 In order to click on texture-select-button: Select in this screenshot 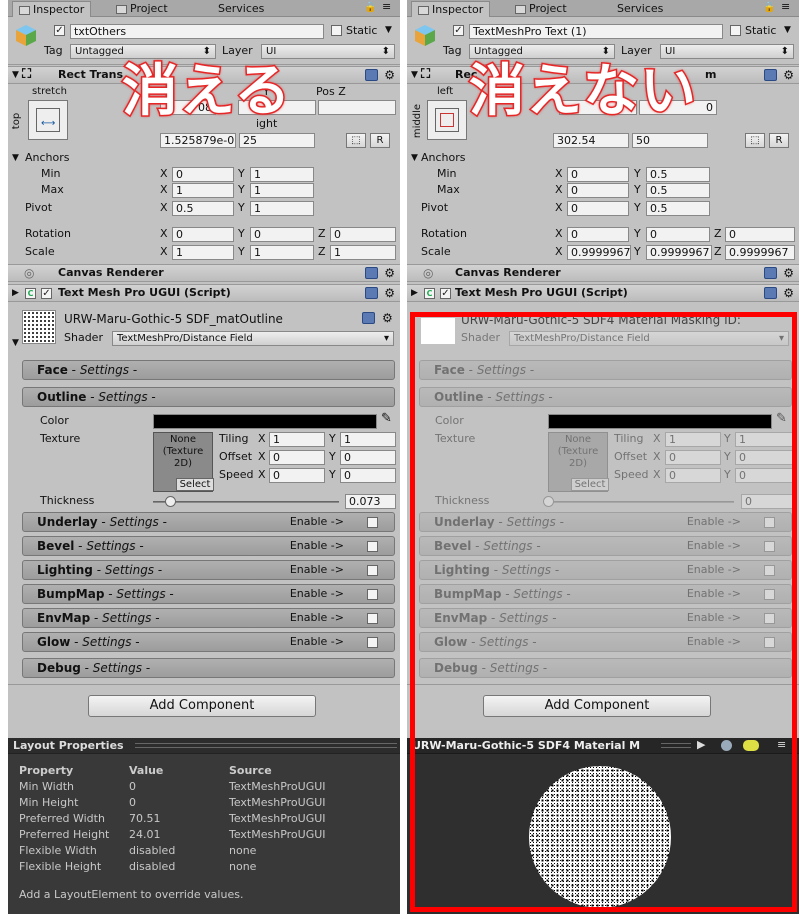, I will do `click(195, 484)`.